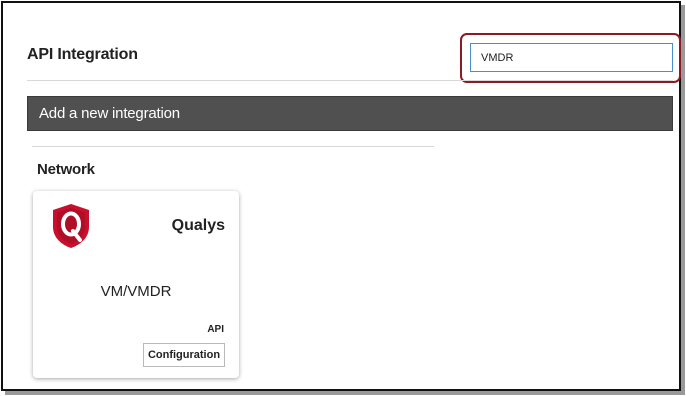 Image resolution: width=686 pixels, height=396 pixels. What do you see at coordinates (571, 57) in the screenshot?
I see `search-input` at bounding box center [571, 57].